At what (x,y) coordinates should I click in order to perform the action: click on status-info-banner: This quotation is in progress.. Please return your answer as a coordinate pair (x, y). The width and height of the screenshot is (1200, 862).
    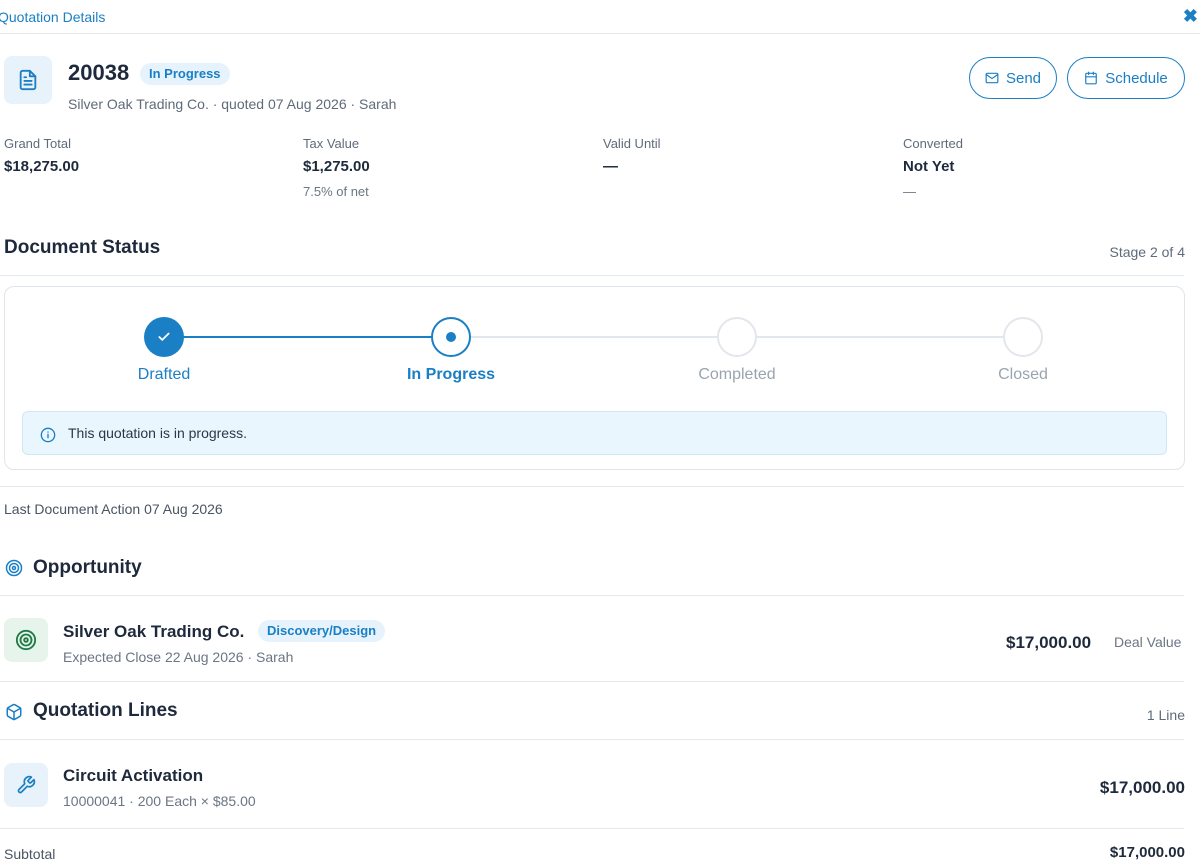
    Looking at the image, I should click on (594, 433).